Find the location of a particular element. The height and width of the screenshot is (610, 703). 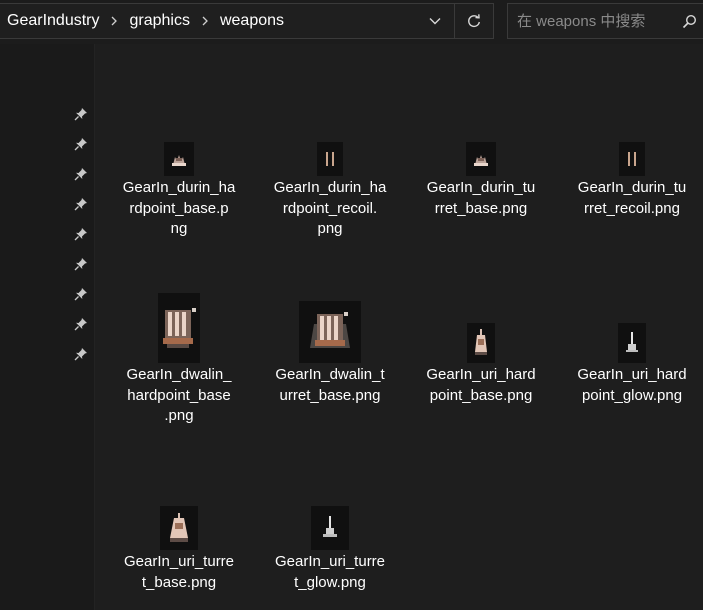

file-item: GearIn_dwalin_t urret_base.png is located at coordinates (330, 336).